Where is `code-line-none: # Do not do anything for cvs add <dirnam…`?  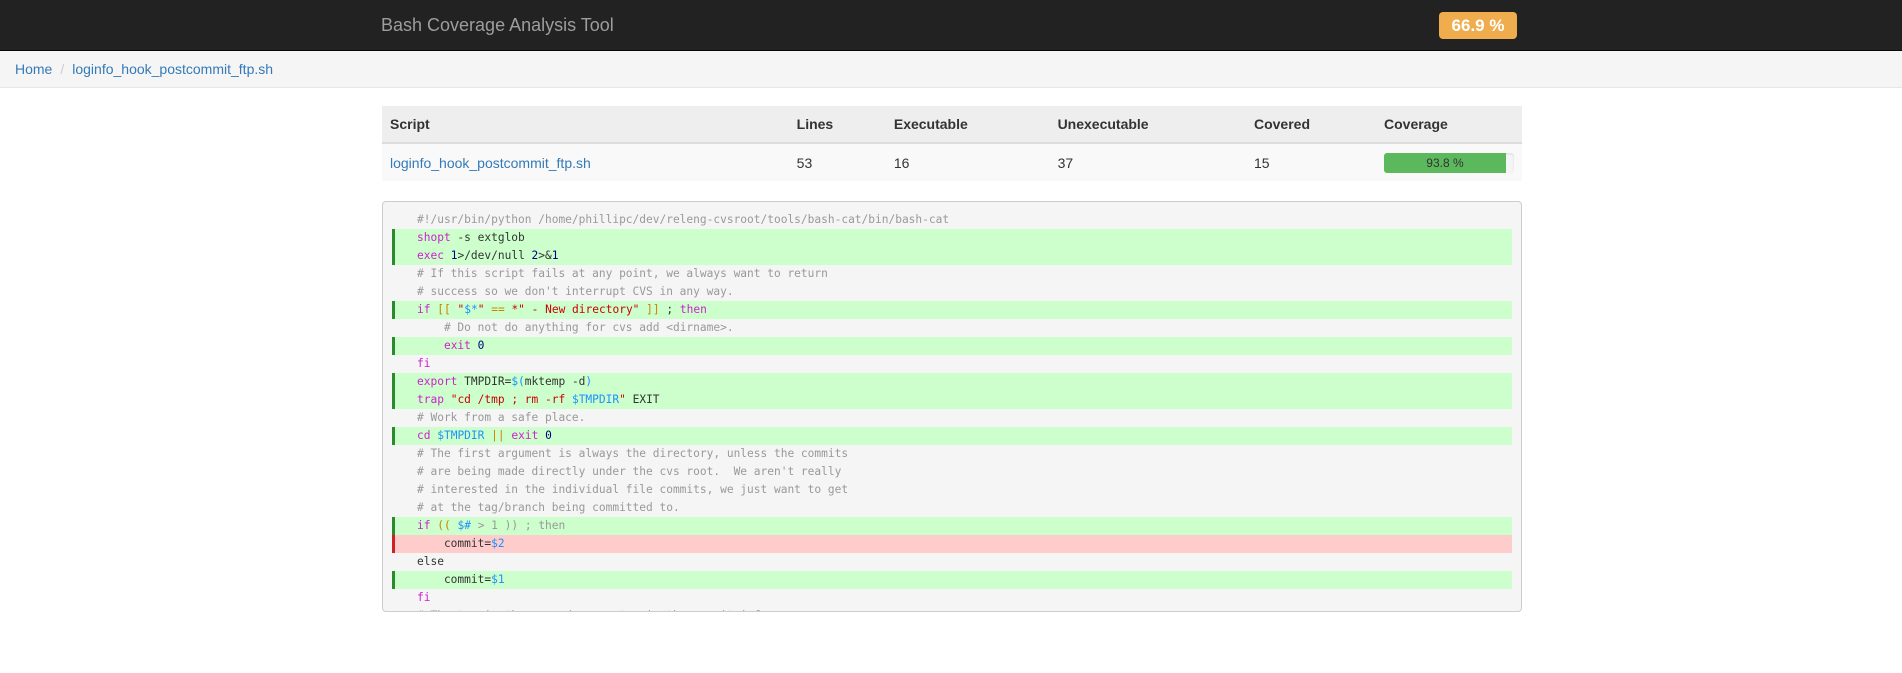
code-line-none: # Do not do anything for cvs add <dirnam… is located at coordinates (588, 327).